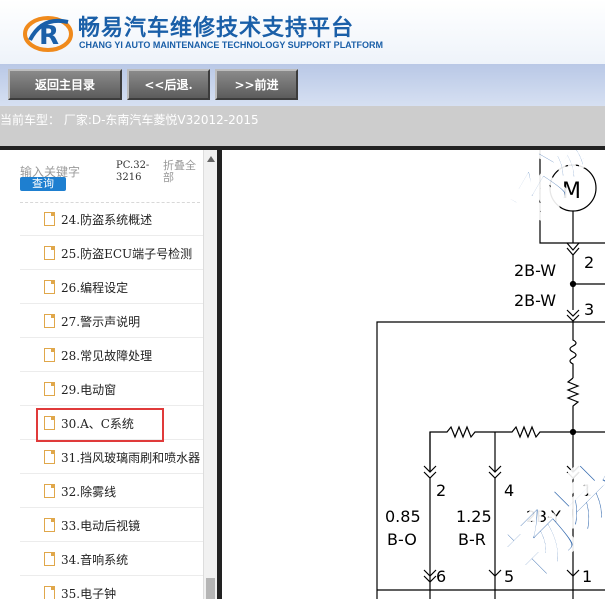 The height and width of the screenshot is (599, 605). I want to click on brand-title: 畅易汽车维修技术支持平台, so click(216, 28).